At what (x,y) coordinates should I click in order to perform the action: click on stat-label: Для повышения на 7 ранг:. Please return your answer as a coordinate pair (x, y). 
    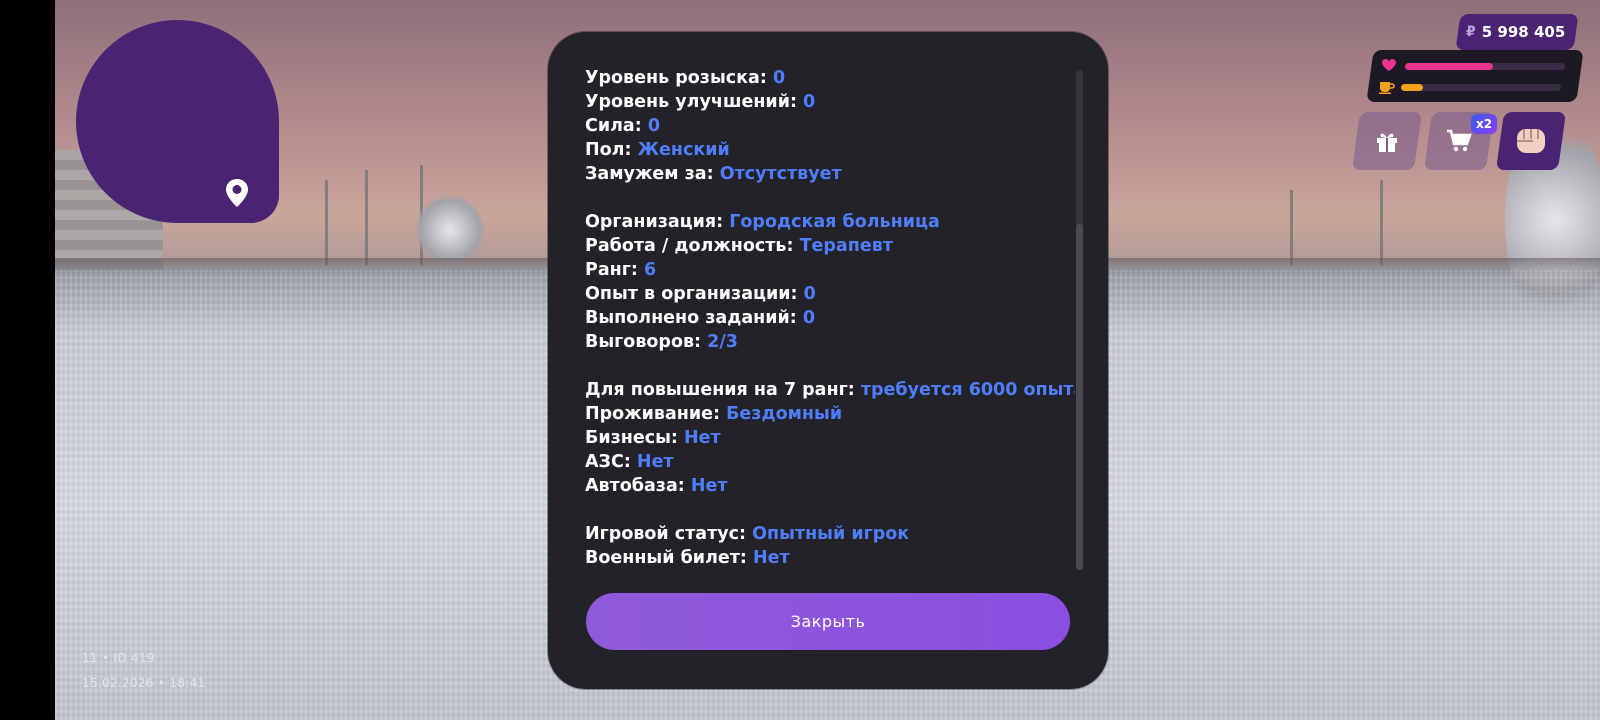
    Looking at the image, I should click on (720, 390).